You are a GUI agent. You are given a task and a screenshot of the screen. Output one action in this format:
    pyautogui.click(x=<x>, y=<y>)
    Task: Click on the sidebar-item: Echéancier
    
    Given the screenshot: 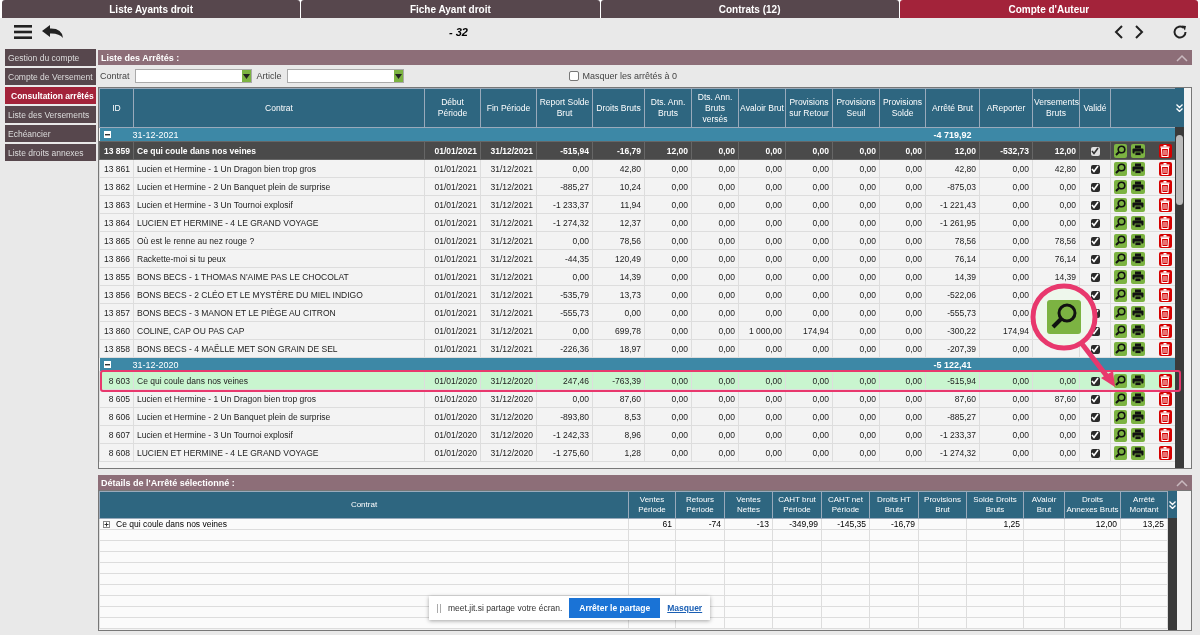 What is the action you would take?
    pyautogui.click(x=50, y=133)
    